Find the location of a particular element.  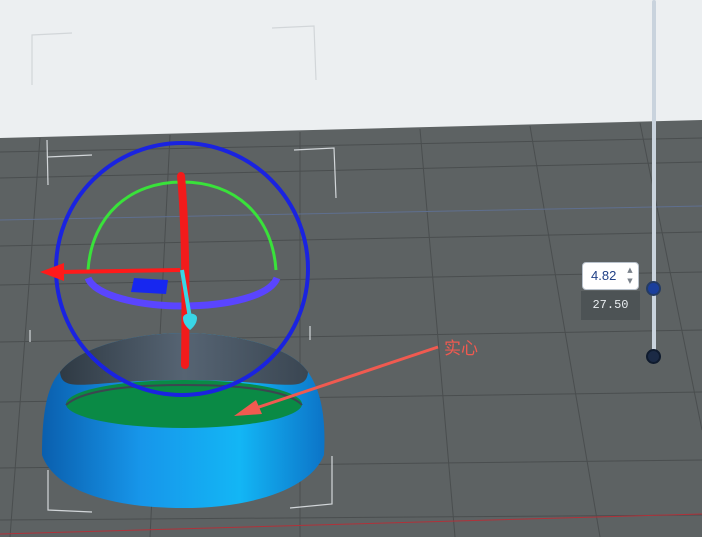

layer-slider-handle-top is located at coordinates (653, 288).